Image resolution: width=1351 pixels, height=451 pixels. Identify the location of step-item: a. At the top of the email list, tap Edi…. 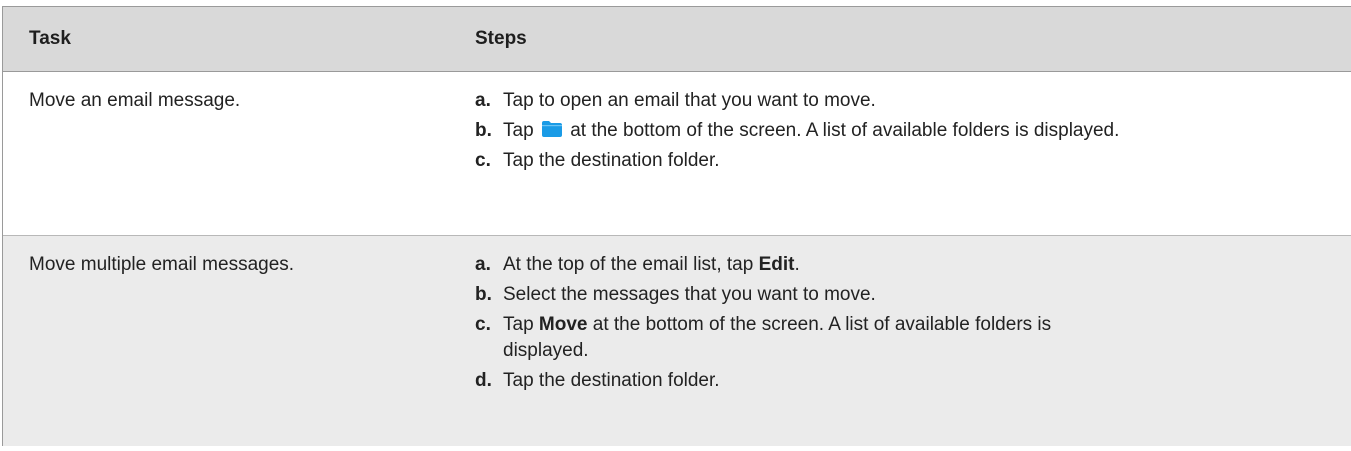
(913, 265).